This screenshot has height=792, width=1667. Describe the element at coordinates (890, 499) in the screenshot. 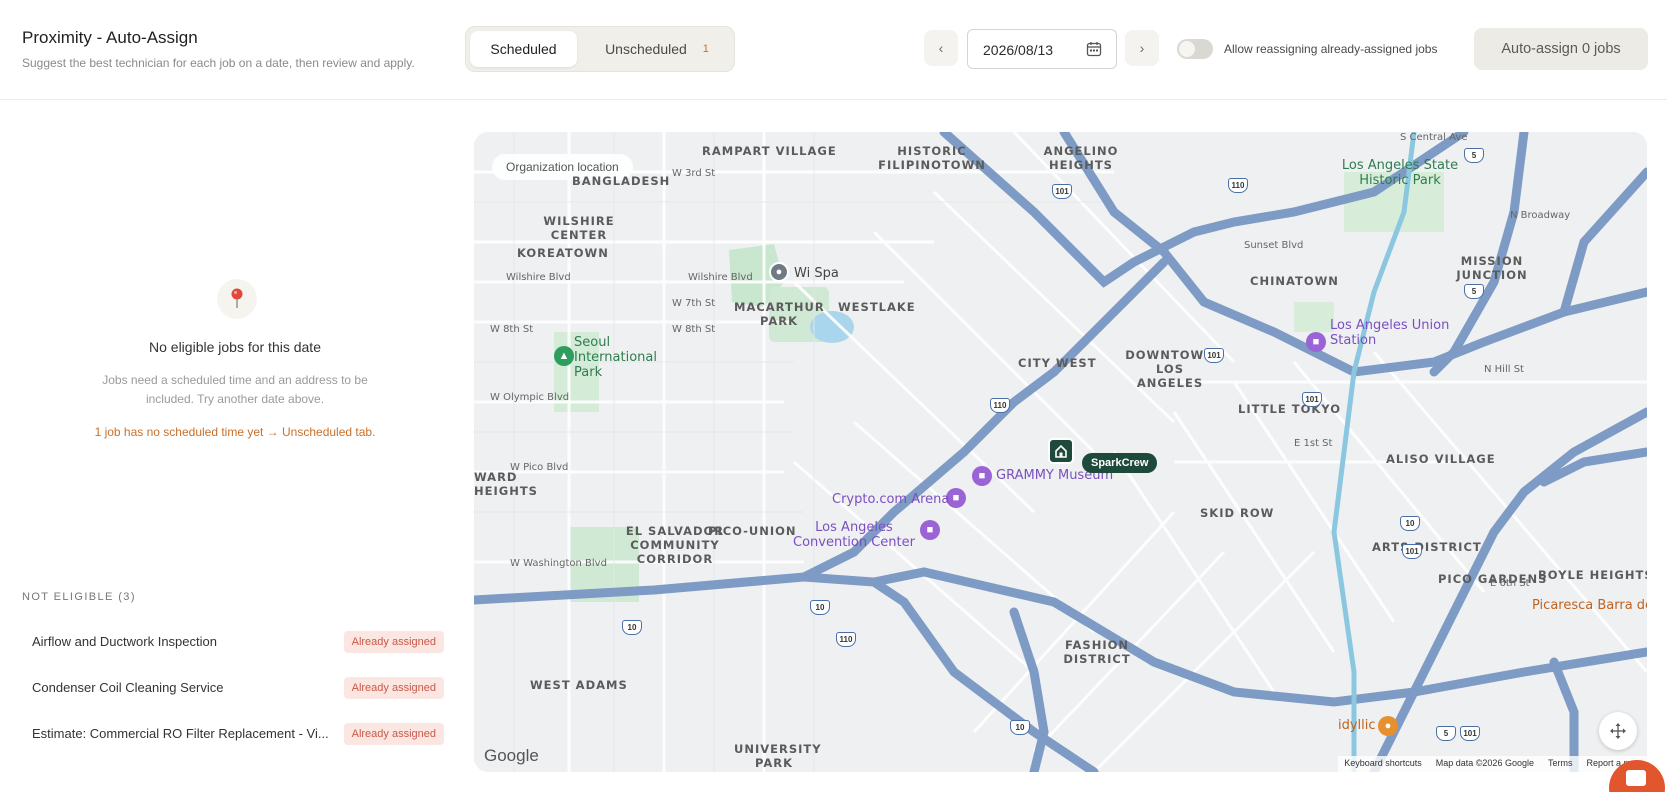

I see `poi-label: Crypto.com Arena` at that location.